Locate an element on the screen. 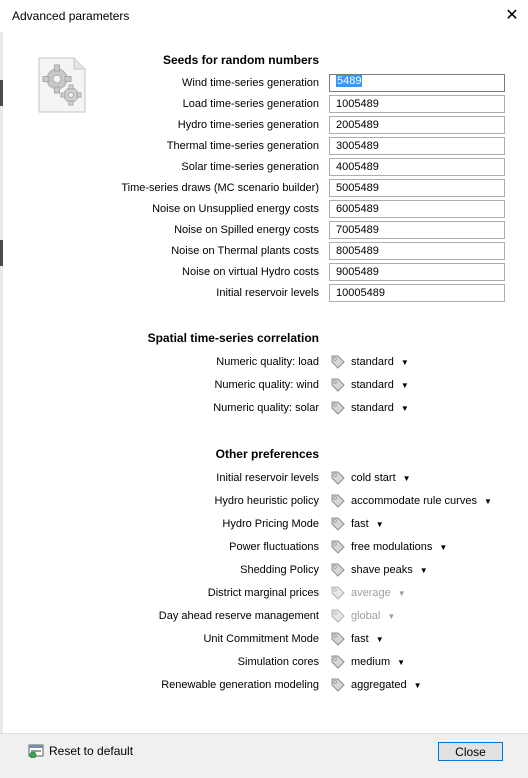 This screenshot has width=528, height=778. reset-to-default-button: Reset to default is located at coordinates (80, 751).